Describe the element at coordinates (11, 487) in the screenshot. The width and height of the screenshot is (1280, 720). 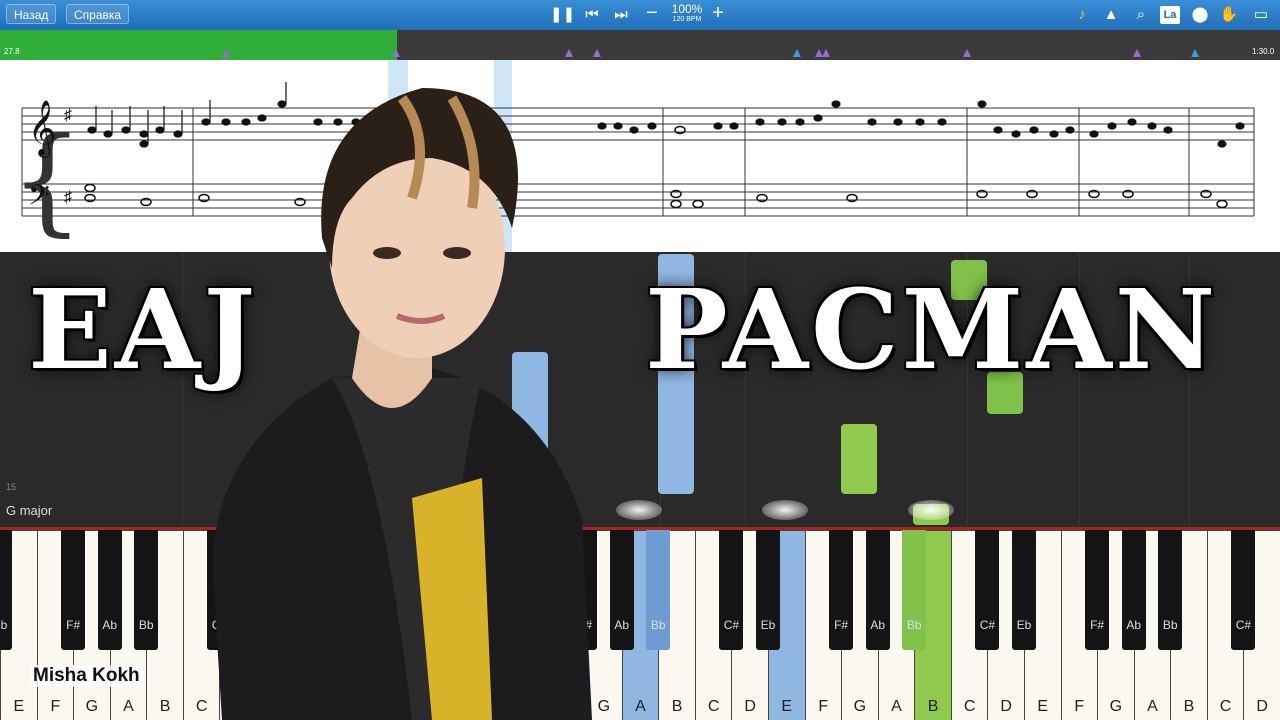
I see `measure-number: 15` at that location.